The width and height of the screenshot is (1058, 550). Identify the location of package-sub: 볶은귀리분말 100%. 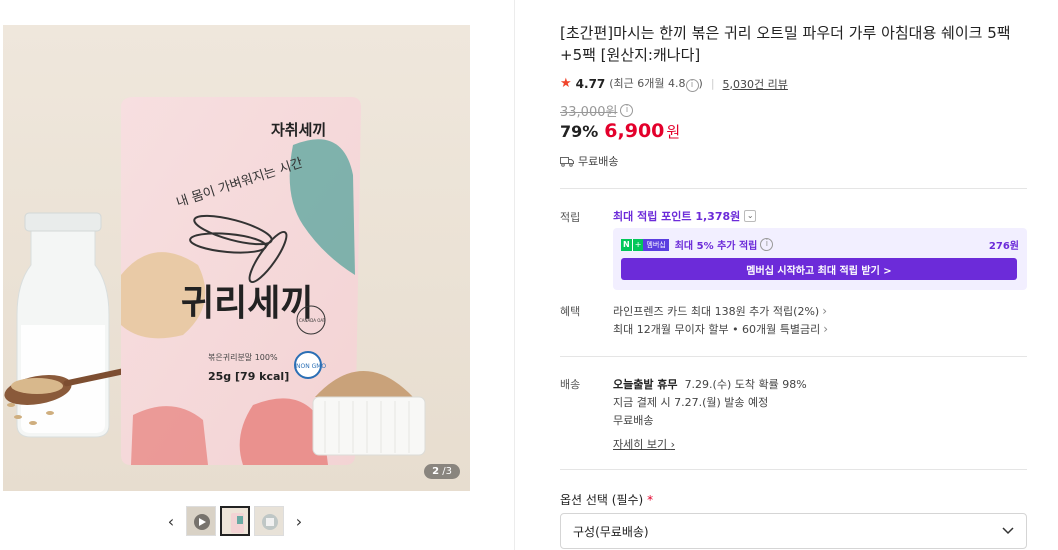
(243, 357).